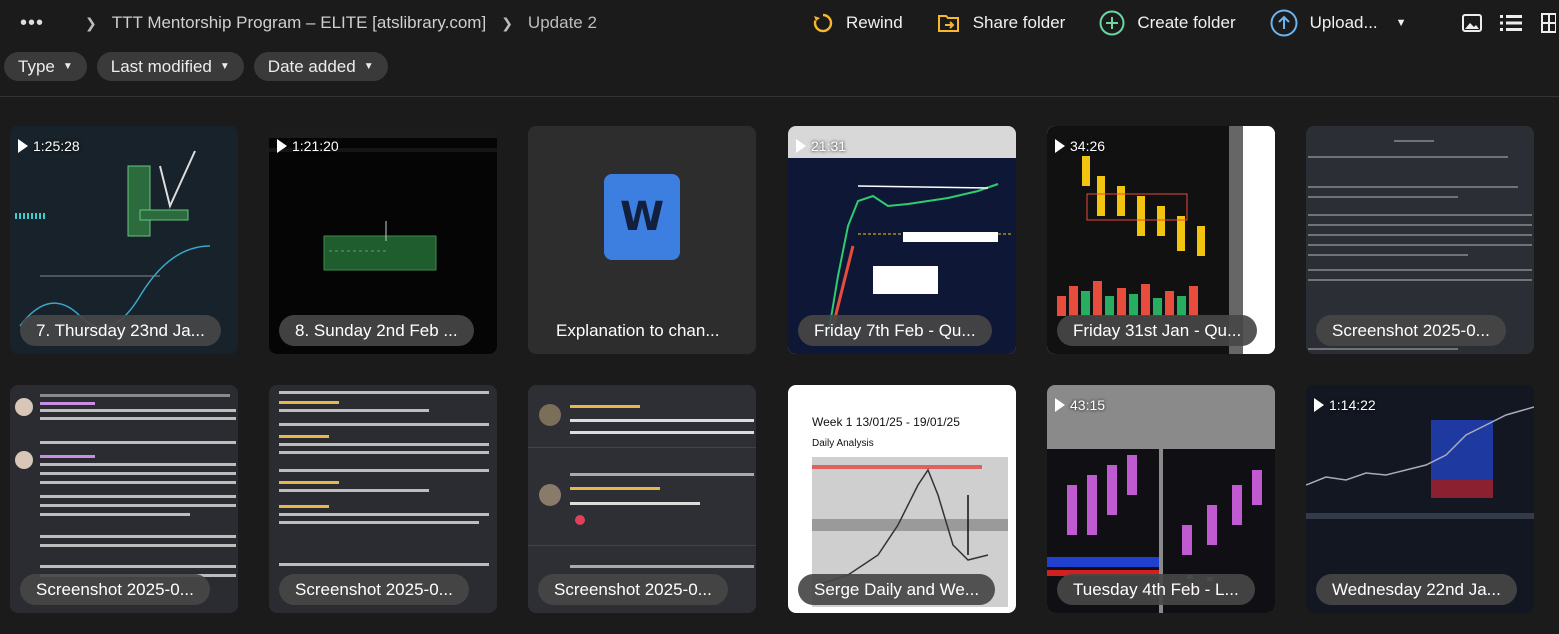 The height and width of the screenshot is (634, 1559). What do you see at coordinates (36, 66) in the screenshot?
I see `type-filter-label: Type` at bounding box center [36, 66].